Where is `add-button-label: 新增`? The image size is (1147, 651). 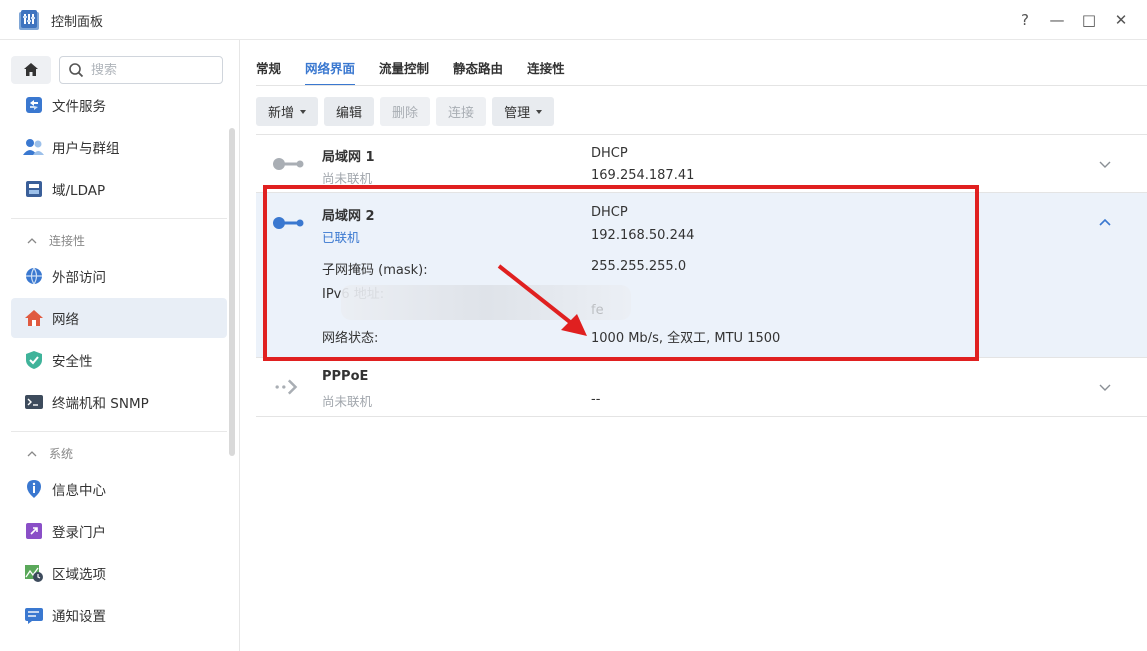
add-button-label: 新增 is located at coordinates (281, 113).